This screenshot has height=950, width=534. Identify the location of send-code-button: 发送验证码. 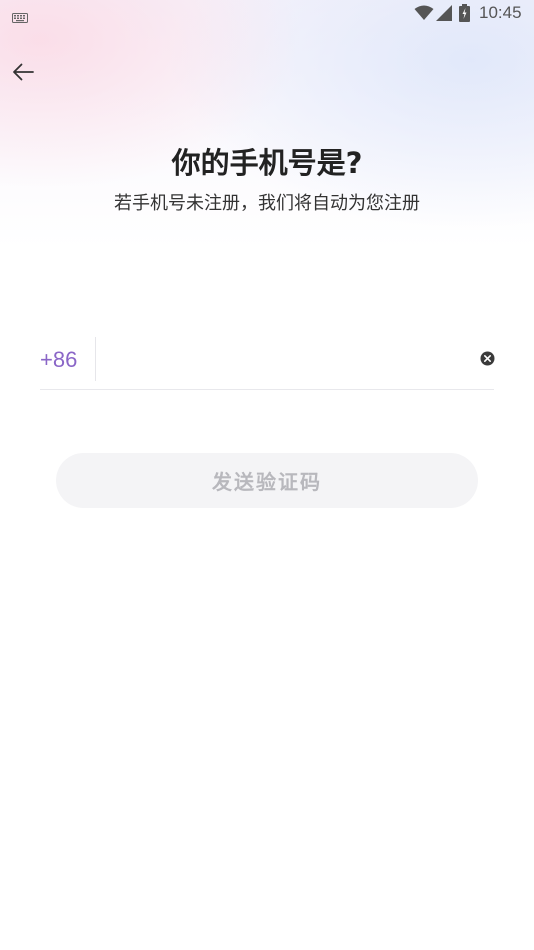
(267, 480).